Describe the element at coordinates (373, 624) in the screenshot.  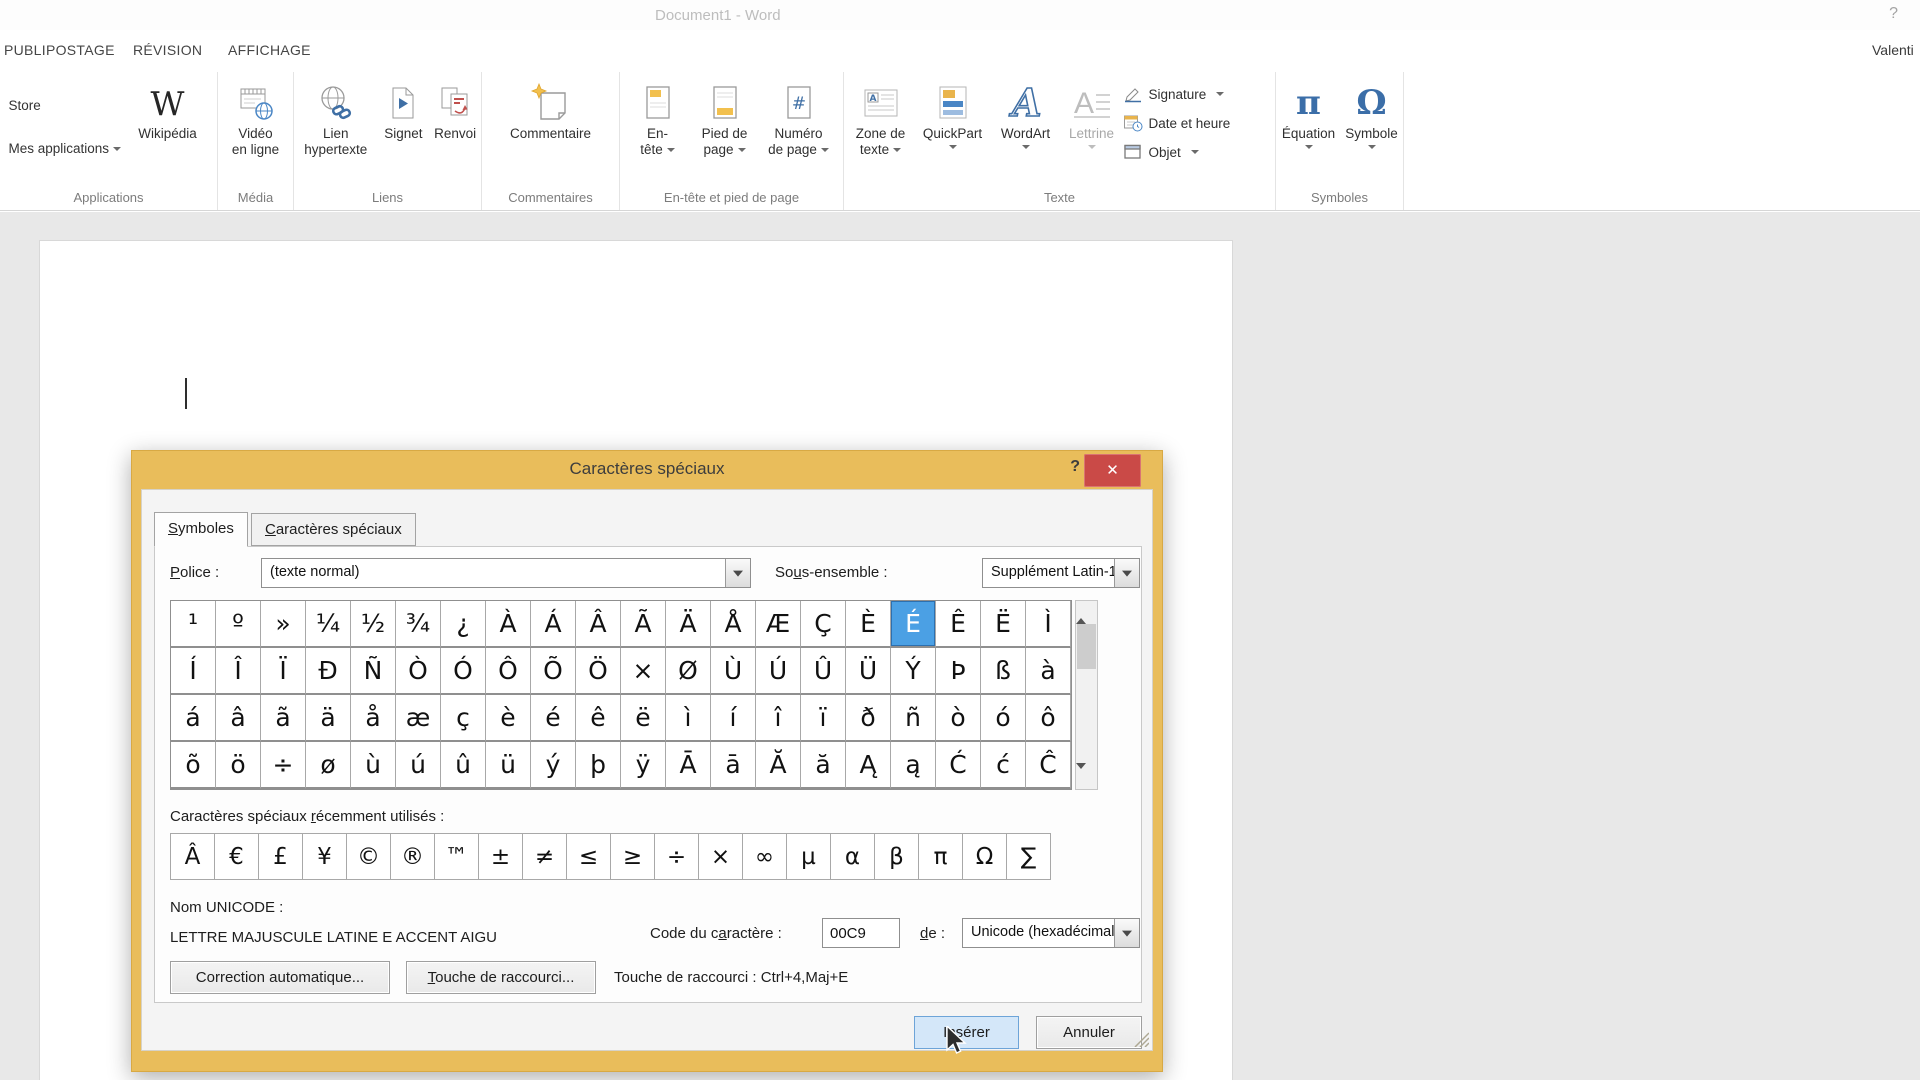
I see `symbol-cell: ½` at that location.